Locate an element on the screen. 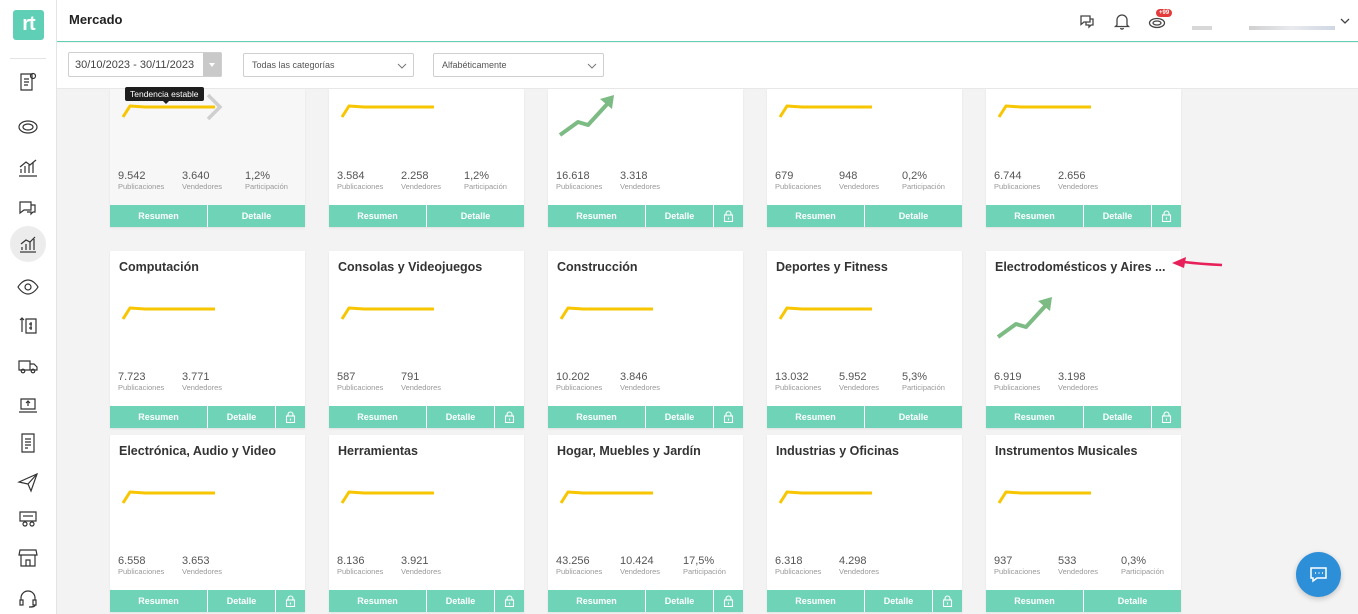 This screenshot has height=614, width=1358. user-name is located at coordinates (1202, 28).